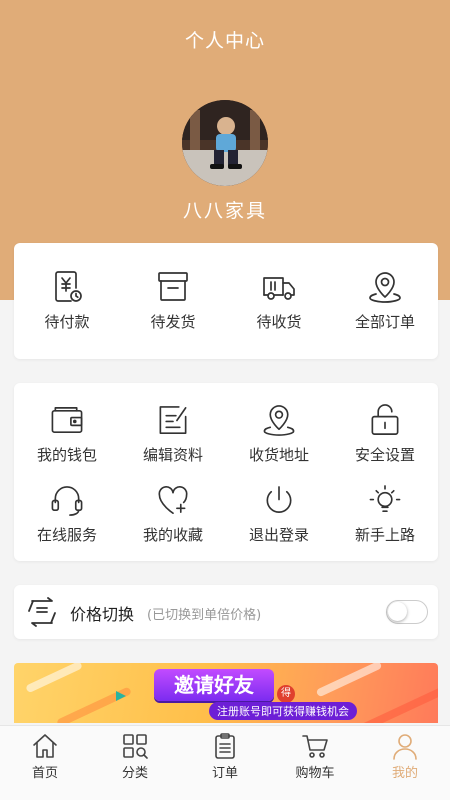 This screenshot has height=800, width=450. Describe the element at coordinates (67, 322) in the screenshot. I see `order-pending-payment-label: 待付款` at that location.